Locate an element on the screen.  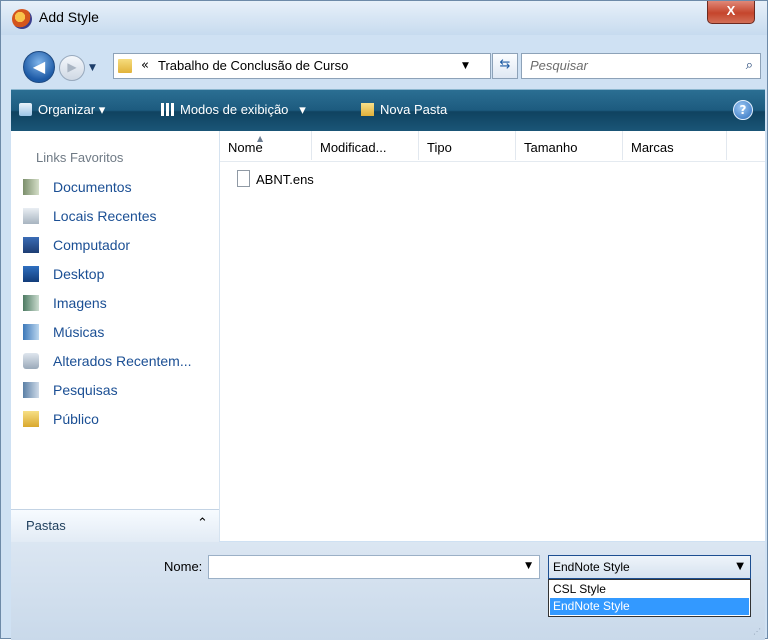
sidebar-item-label: Público is located at coordinates (76, 419).